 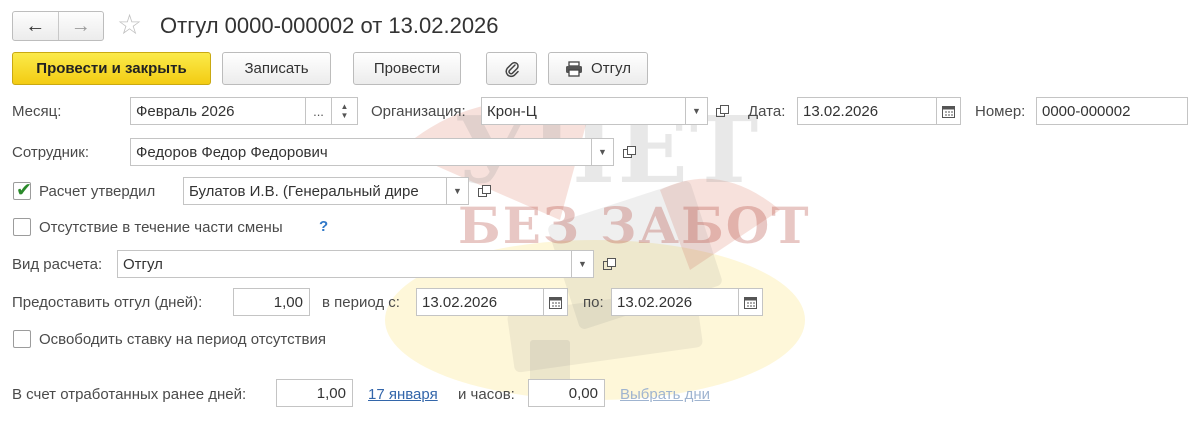 I want to click on post-button: Провести, so click(x=407, y=68).